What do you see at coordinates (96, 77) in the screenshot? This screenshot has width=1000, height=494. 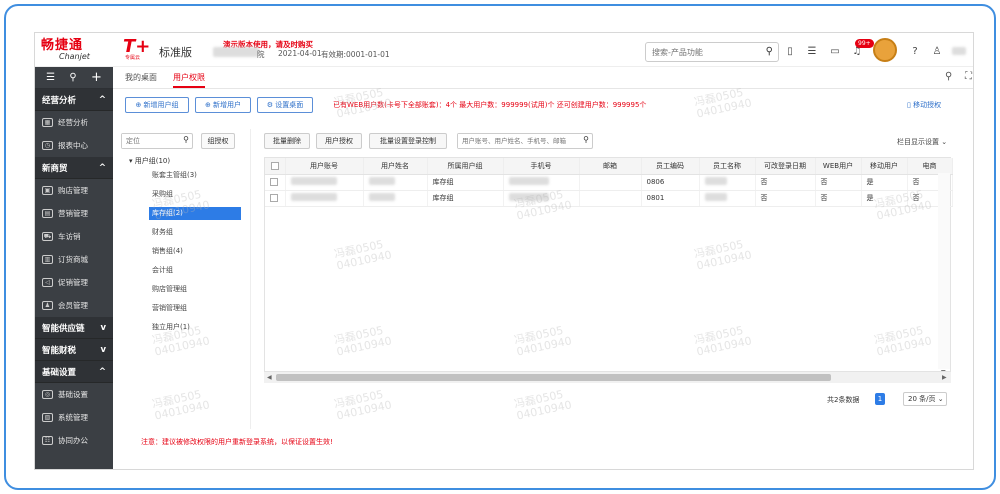 I see `sidebar-add-icon: +` at bounding box center [96, 77].